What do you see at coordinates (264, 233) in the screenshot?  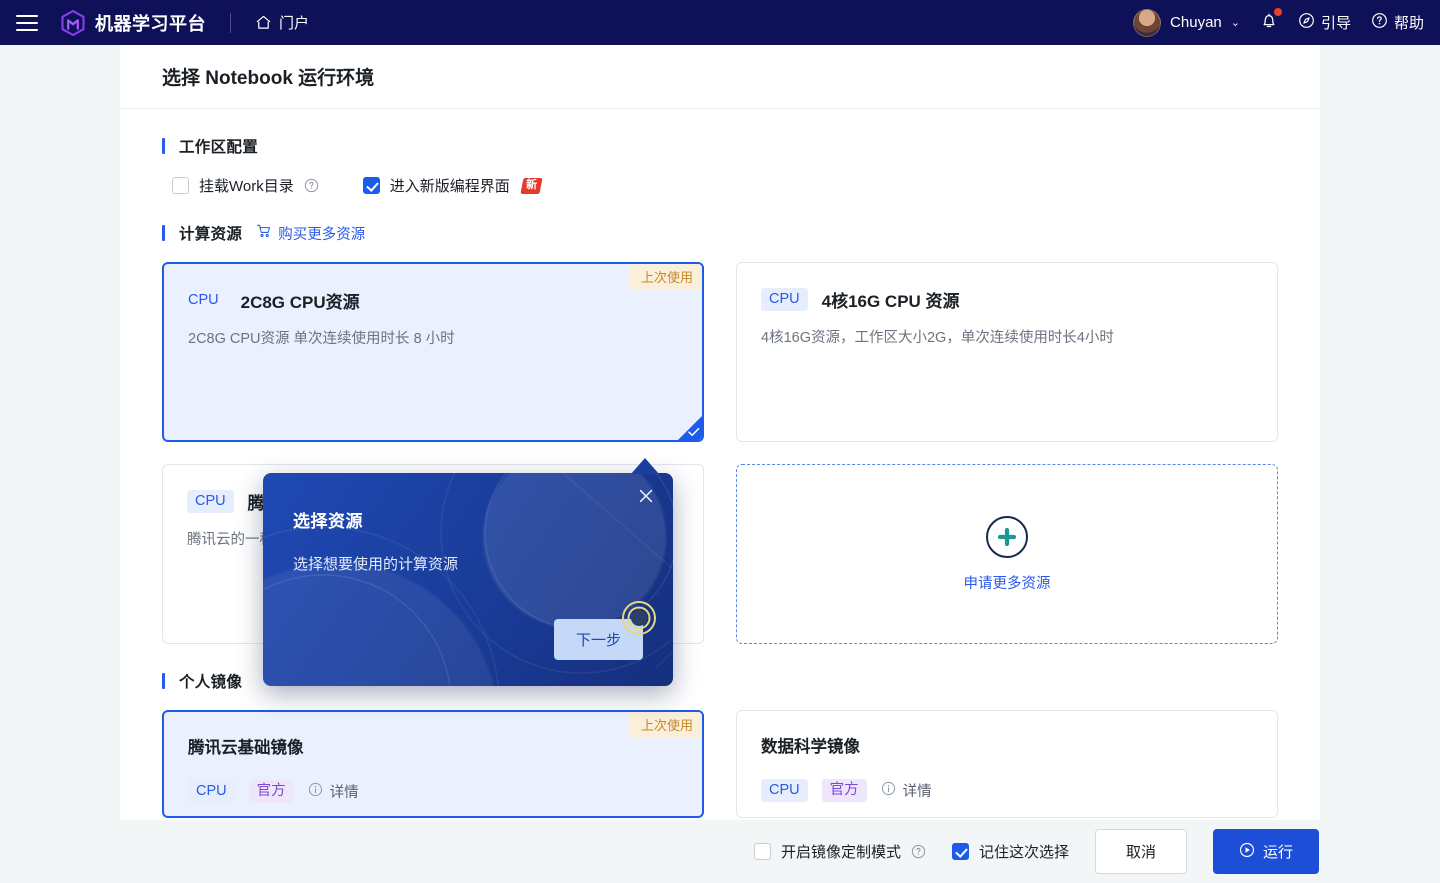 I see `cart-icon` at bounding box center [264, 233].